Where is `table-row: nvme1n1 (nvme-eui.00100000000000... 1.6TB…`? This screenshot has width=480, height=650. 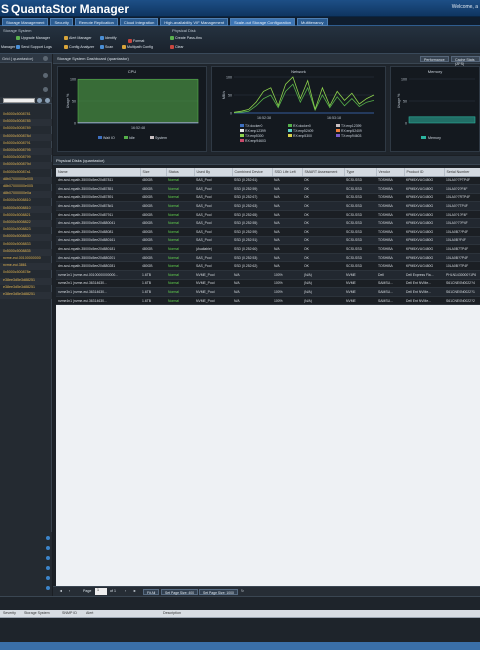
table-row: nvme1n1 (nvme-eui.00100000000000... 1.6TB… is located at coordinates (268, 275).